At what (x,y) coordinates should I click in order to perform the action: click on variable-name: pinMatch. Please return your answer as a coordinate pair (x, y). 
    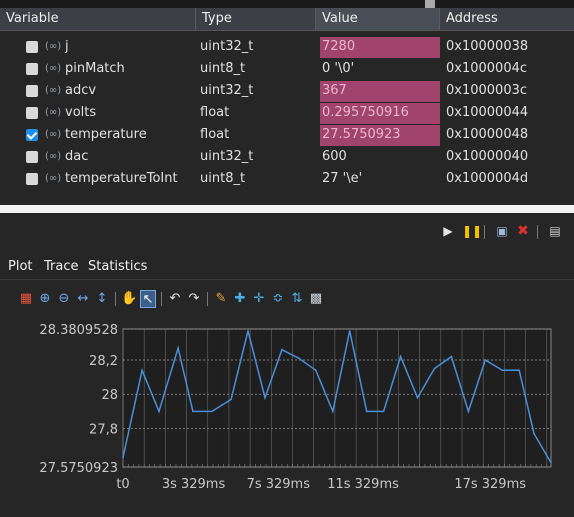
    Looking at the image, I should click on (95, 68).